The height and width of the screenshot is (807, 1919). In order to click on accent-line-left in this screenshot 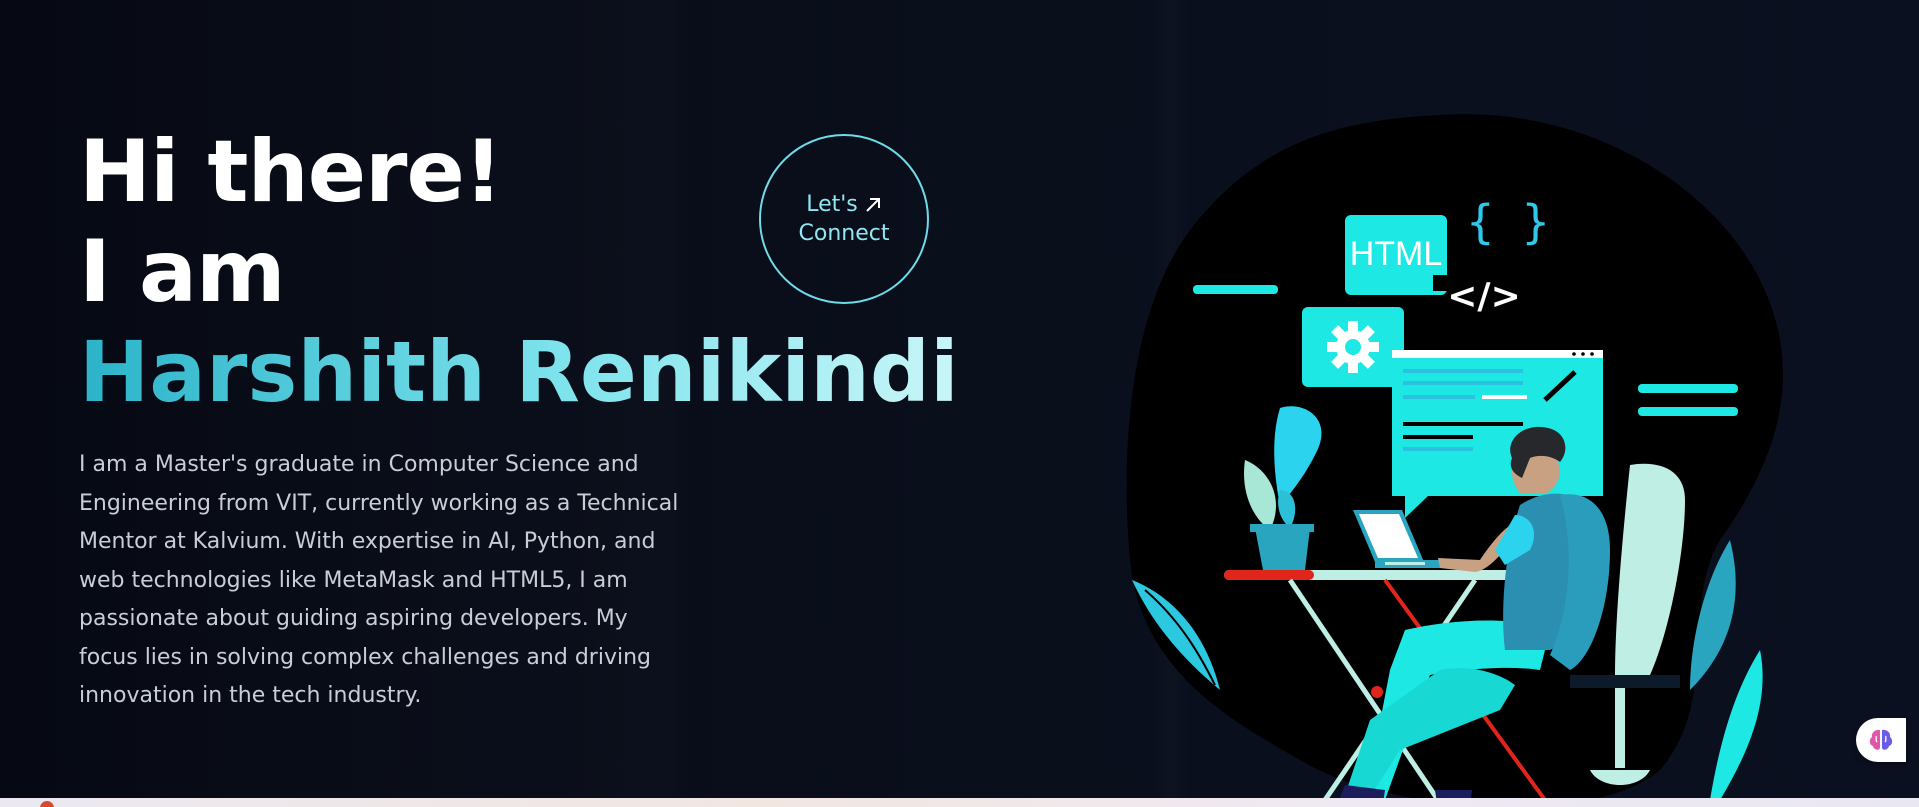, I will do `click(1235, 289)`.